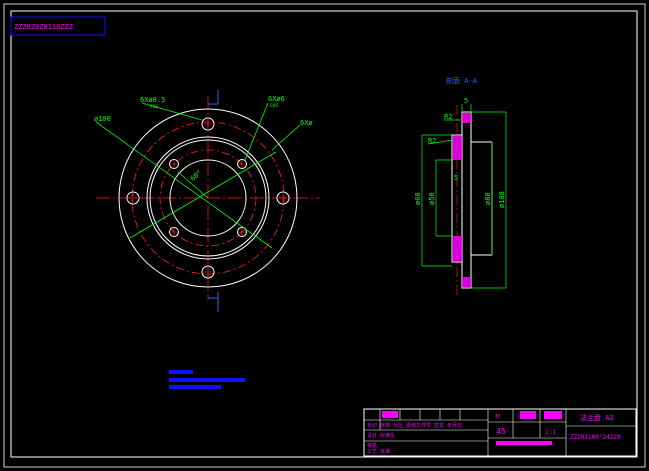 This screenshot has width=649, height=471. I want to click on tb-drawing-code: ZZZ01100°24228, so click(595, 437).